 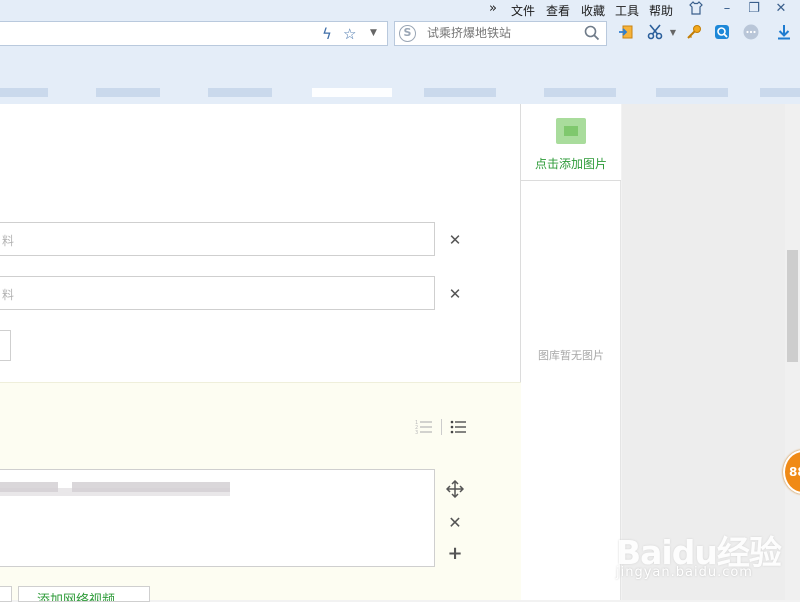 I want to click on material-input-2: 料, so click(x=217, y=293).